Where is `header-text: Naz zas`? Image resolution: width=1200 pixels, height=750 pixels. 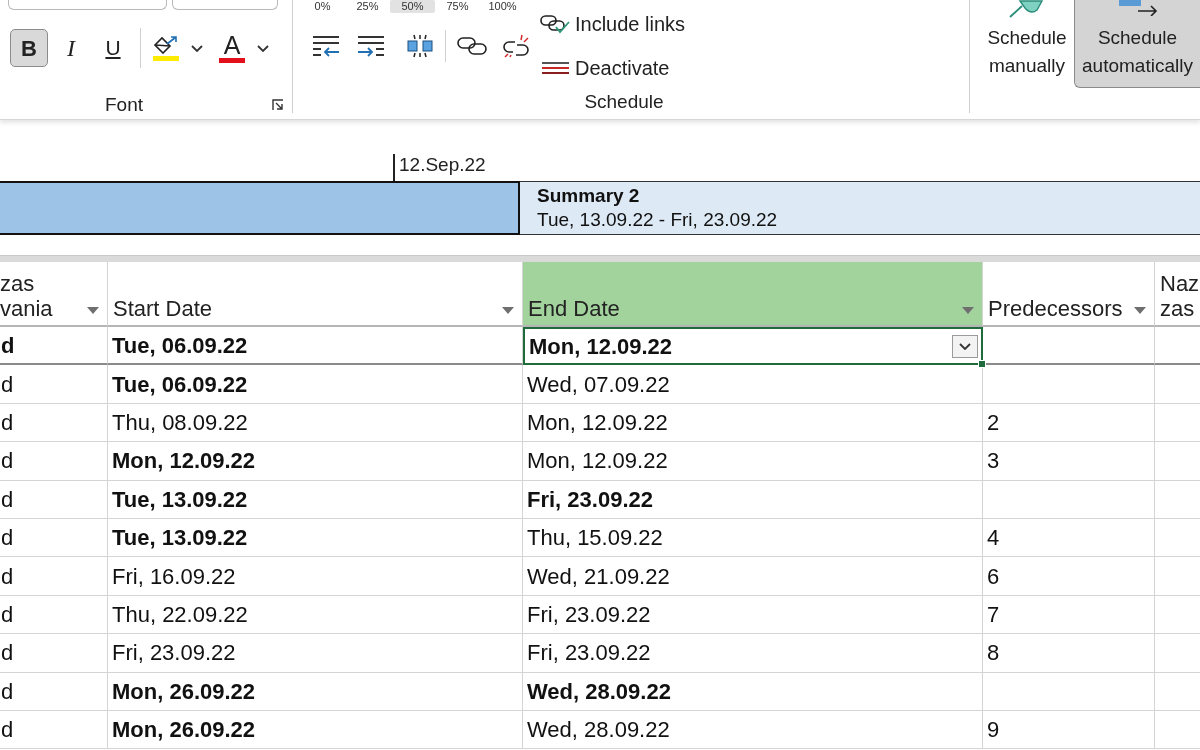 header-text: Naz zas is located at coordinates (1180, 296).